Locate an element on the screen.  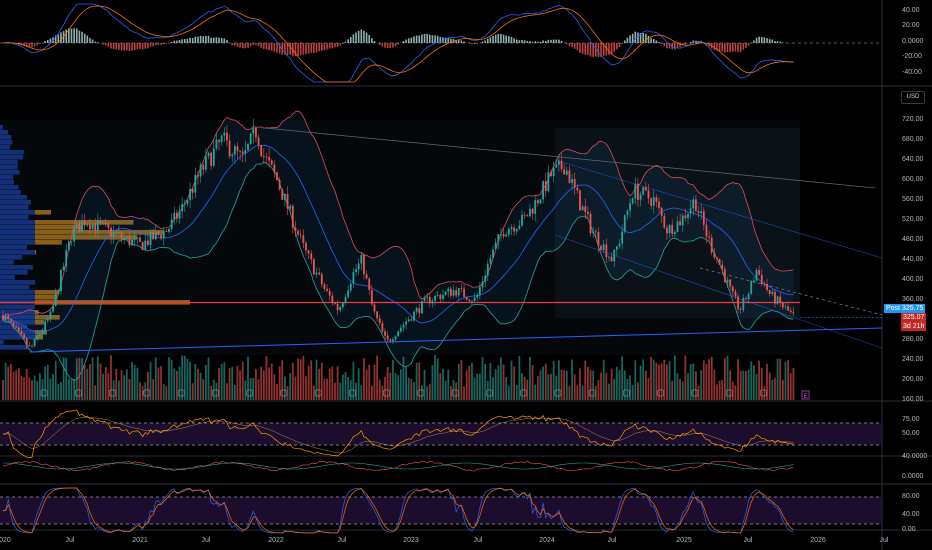
axis-label: 280.00 is located at coordinates (913, 339).